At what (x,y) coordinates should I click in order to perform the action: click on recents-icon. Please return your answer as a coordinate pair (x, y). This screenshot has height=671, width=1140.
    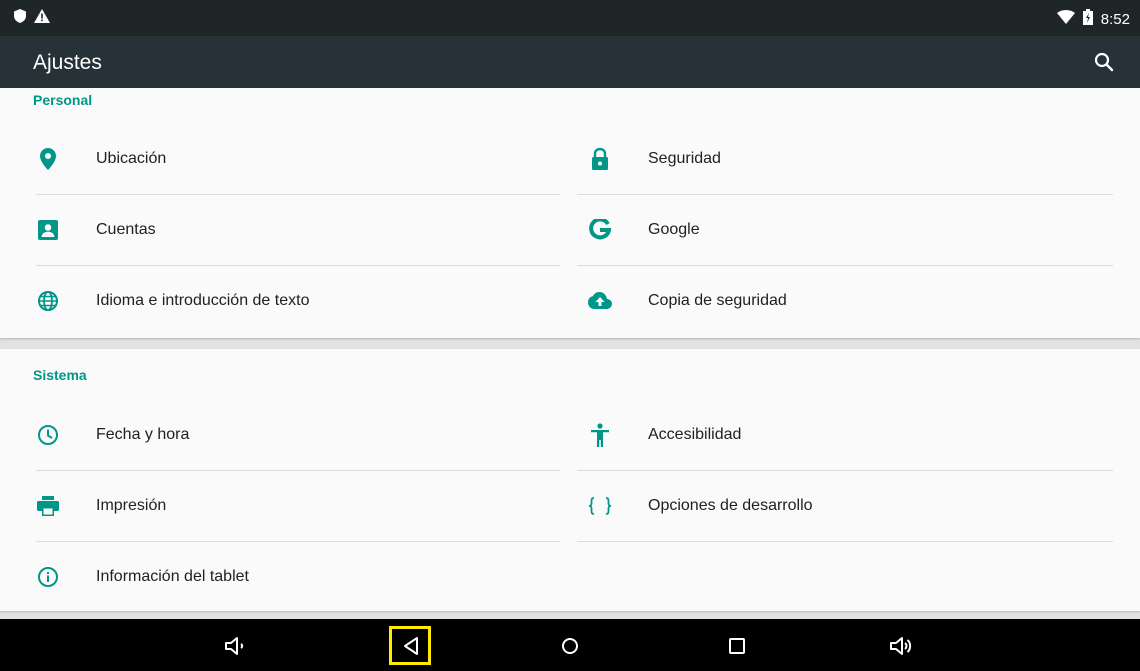
    Looking at the image, I should click on (737, 646).